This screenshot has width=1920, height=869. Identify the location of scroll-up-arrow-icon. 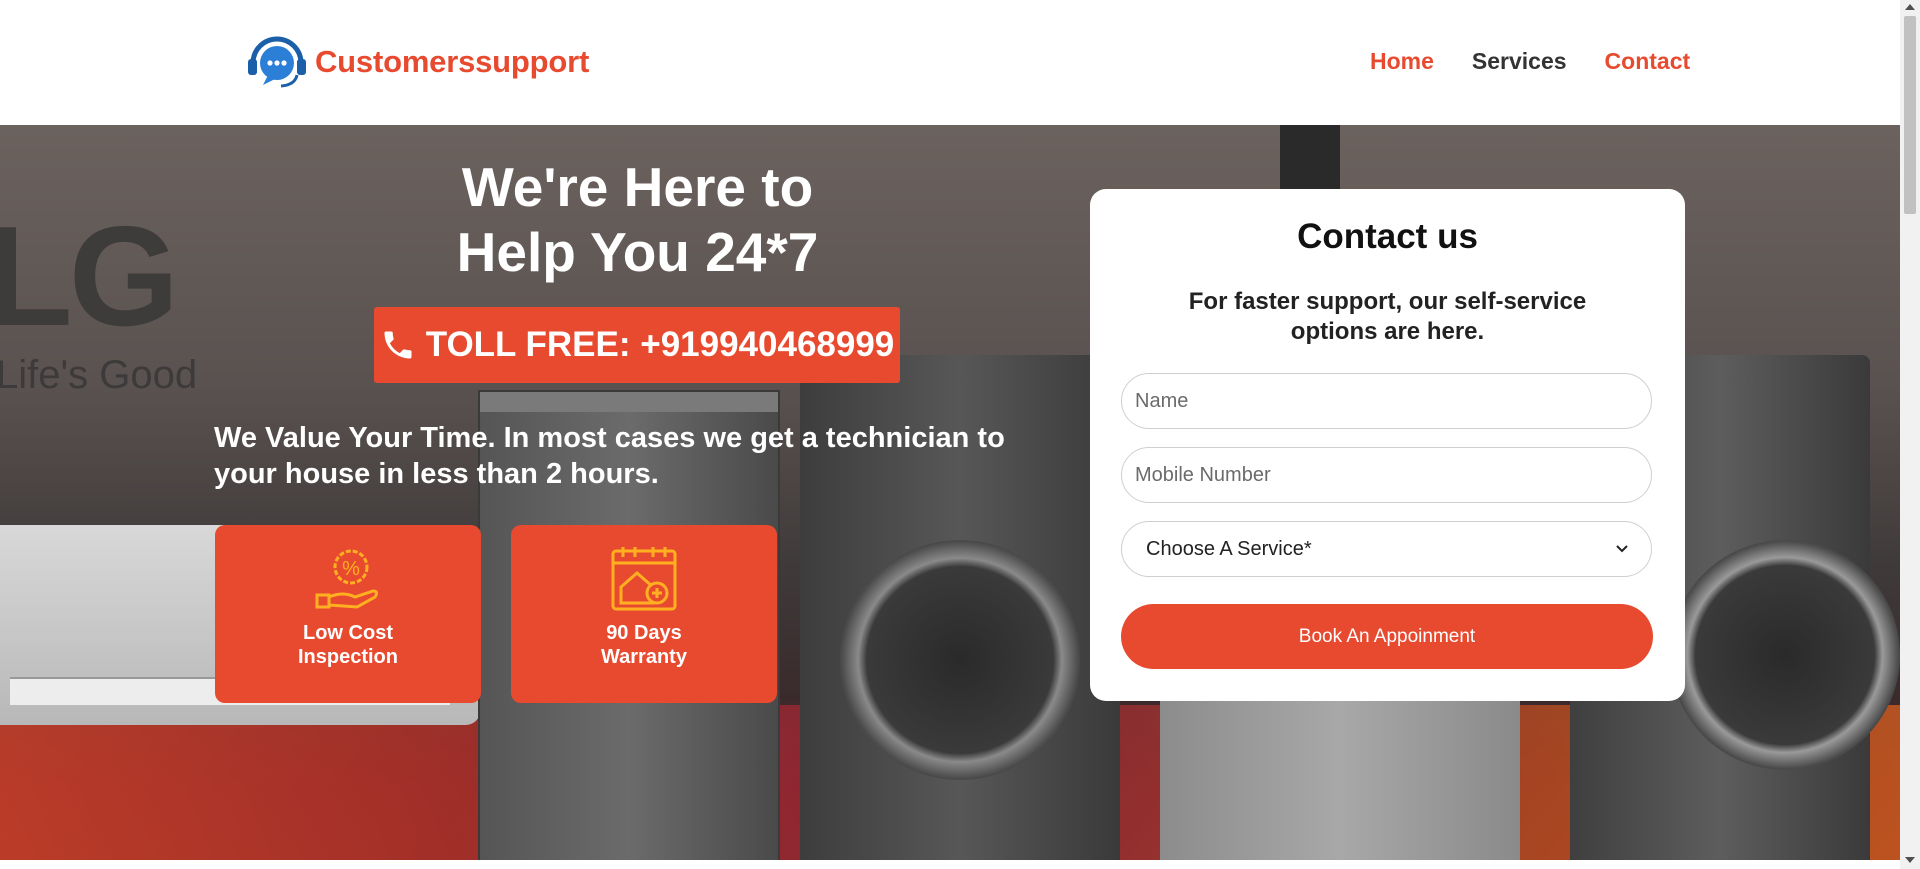
(1910, 7).